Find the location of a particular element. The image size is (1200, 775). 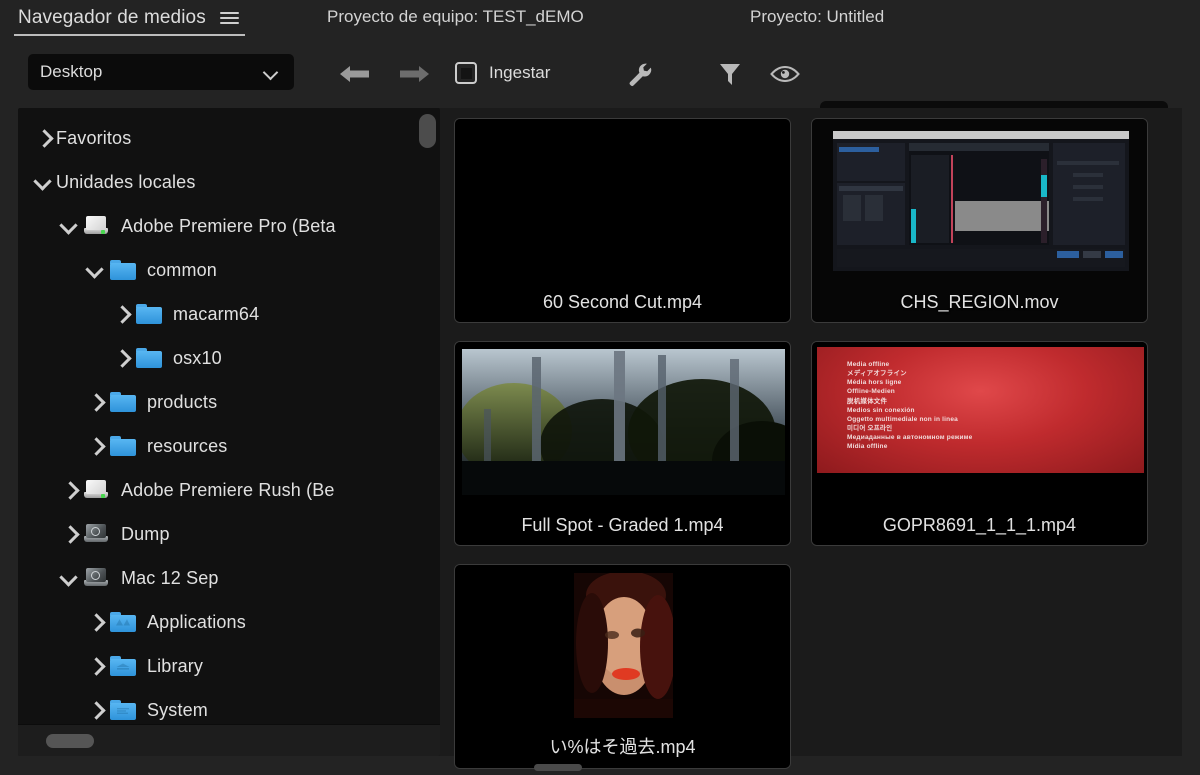

tree-vertical-scrollbar is located at coordinates (427, 427).